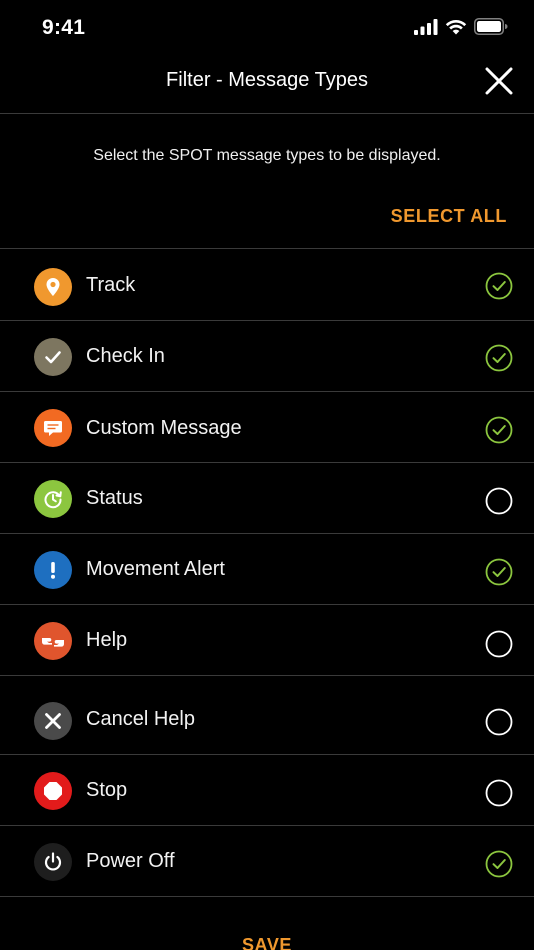  I want to click on list-item-cancel-help: Cancel Help, so click(267, 715).